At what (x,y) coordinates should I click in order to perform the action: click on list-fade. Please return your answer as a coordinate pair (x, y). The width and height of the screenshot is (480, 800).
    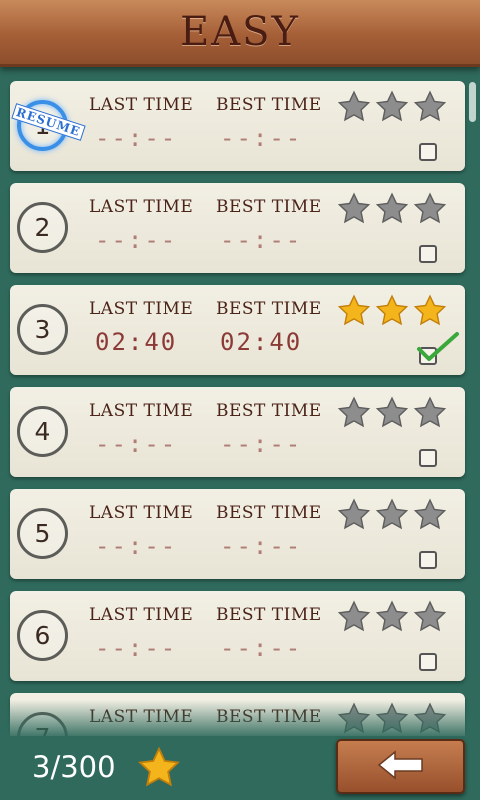
    Looking at the image, I should click on (240, 718).